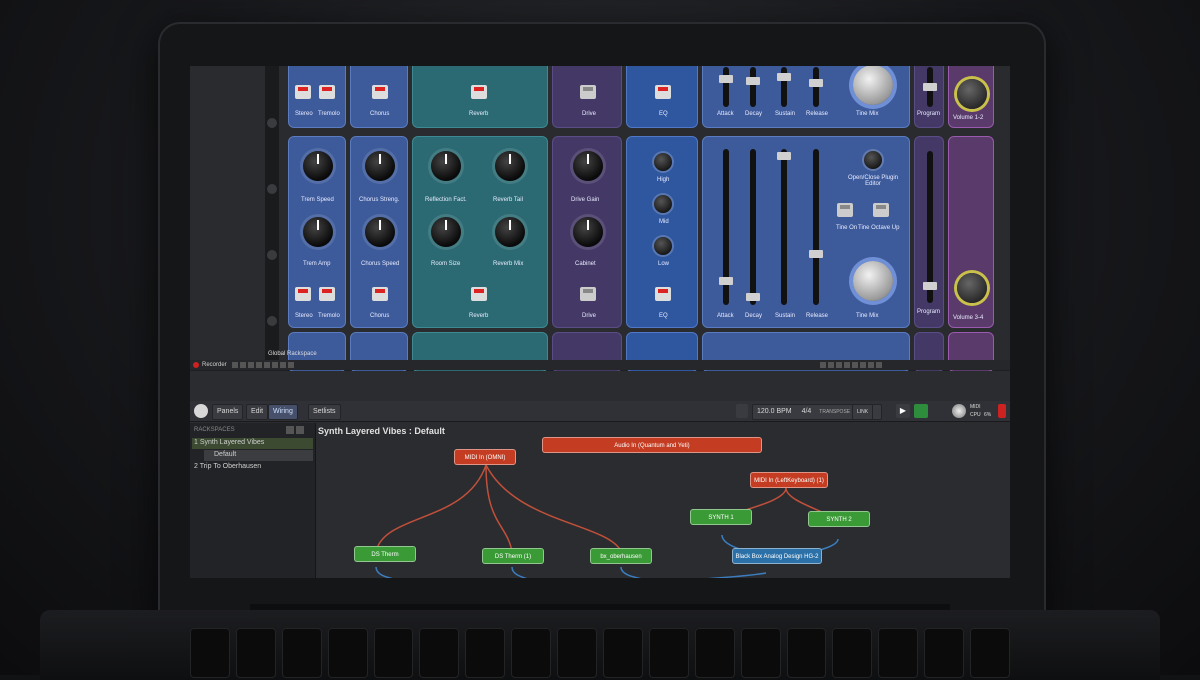 The width and height of the screenshot is (1200, 680). What do you see at coordinates (585, 200) in the screenshot?
I see `drive-gain-label: Drive Gain` at bounding box center [585, 200].